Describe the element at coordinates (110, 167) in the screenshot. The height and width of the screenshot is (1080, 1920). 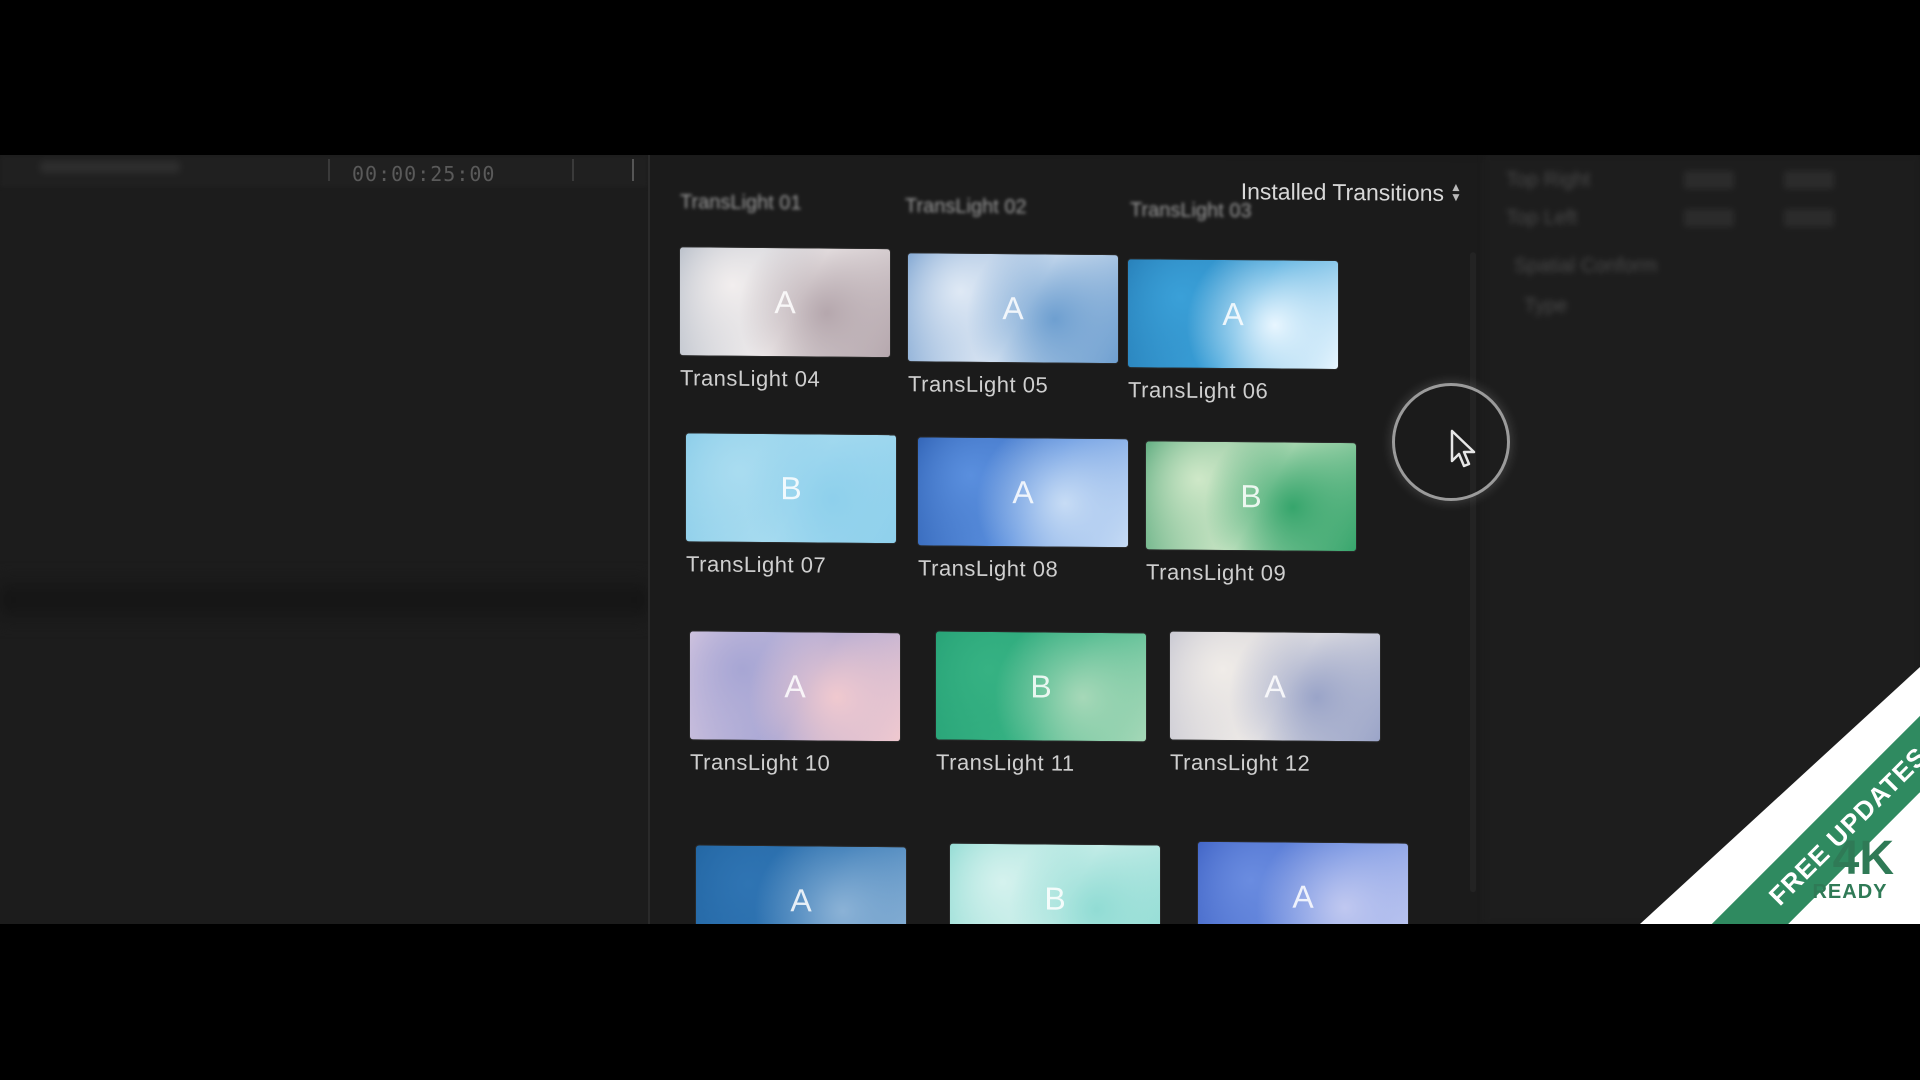
I see `viewer-title-blurred` at that location.